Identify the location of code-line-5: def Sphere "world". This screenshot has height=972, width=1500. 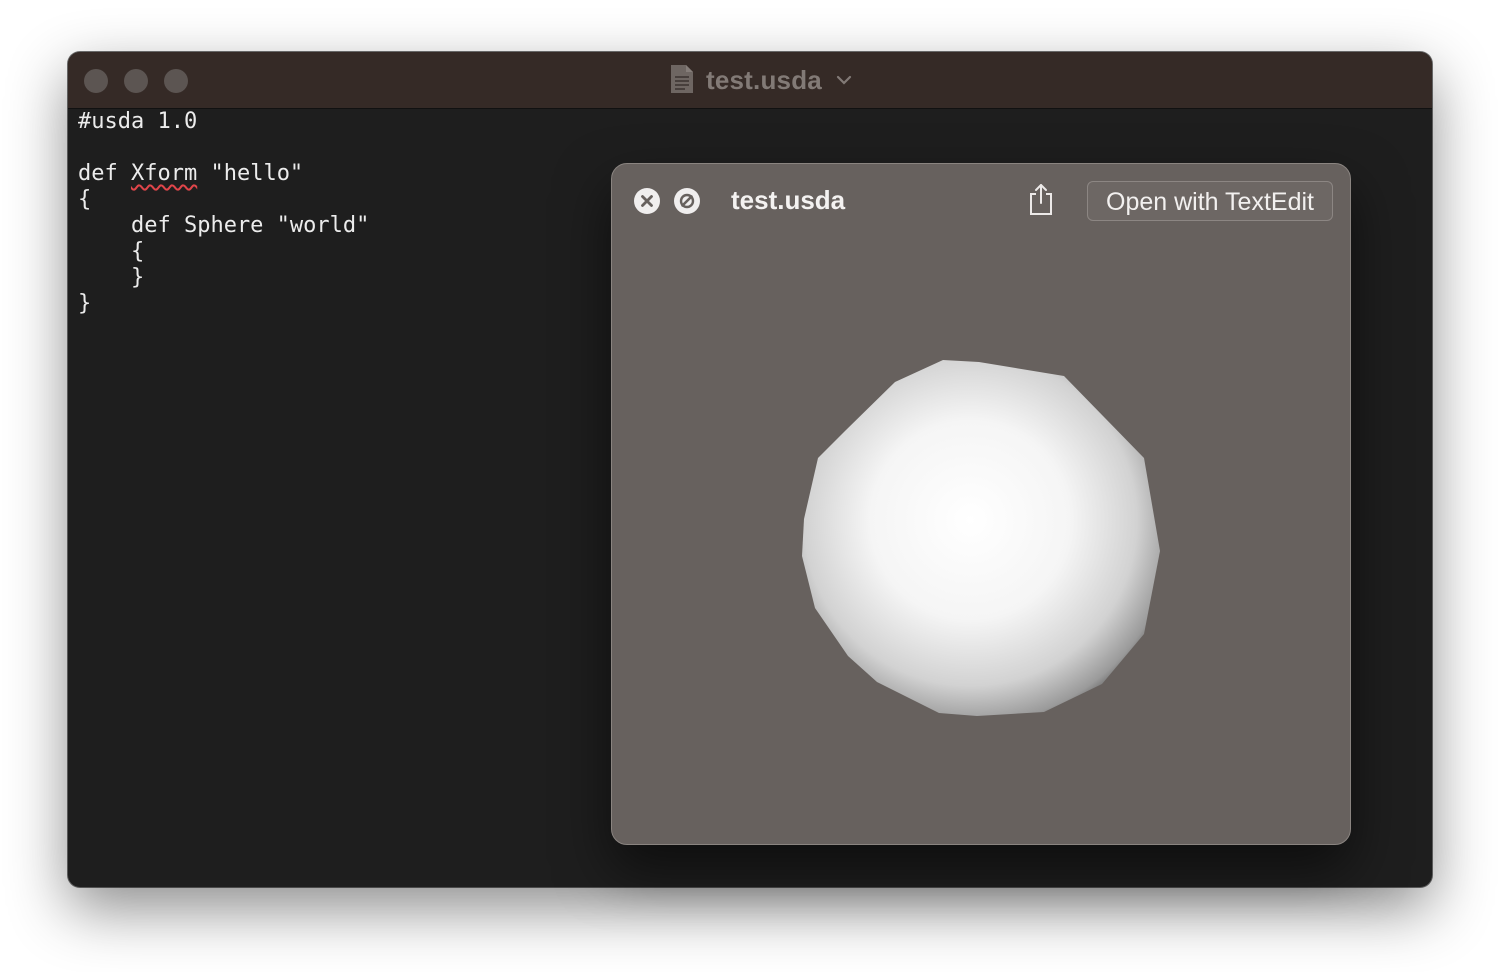
(224, 225).